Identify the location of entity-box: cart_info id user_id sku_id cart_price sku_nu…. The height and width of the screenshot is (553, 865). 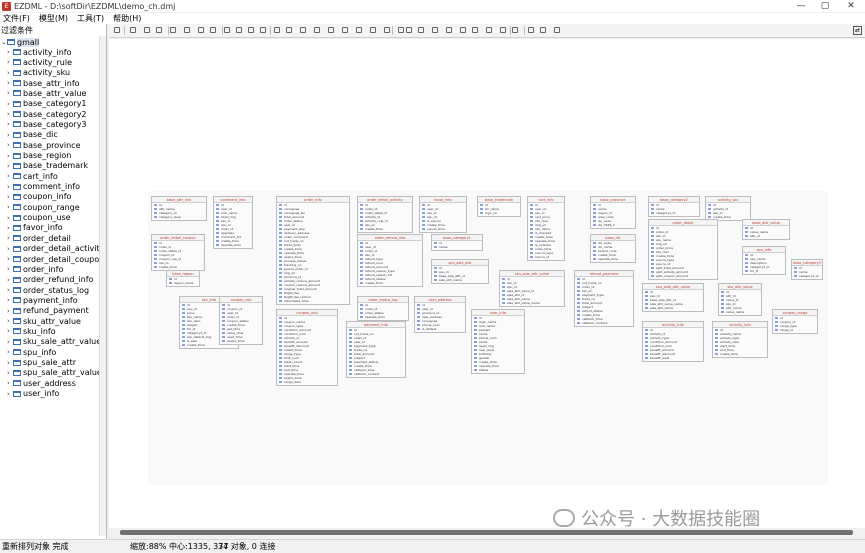
(546, 228).